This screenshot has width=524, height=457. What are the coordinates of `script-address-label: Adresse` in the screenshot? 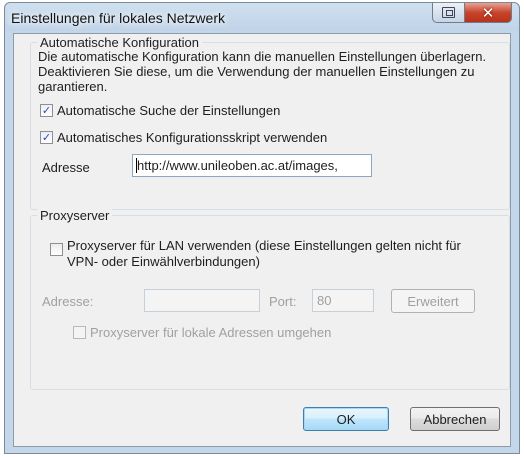 It's located at (66, 167).